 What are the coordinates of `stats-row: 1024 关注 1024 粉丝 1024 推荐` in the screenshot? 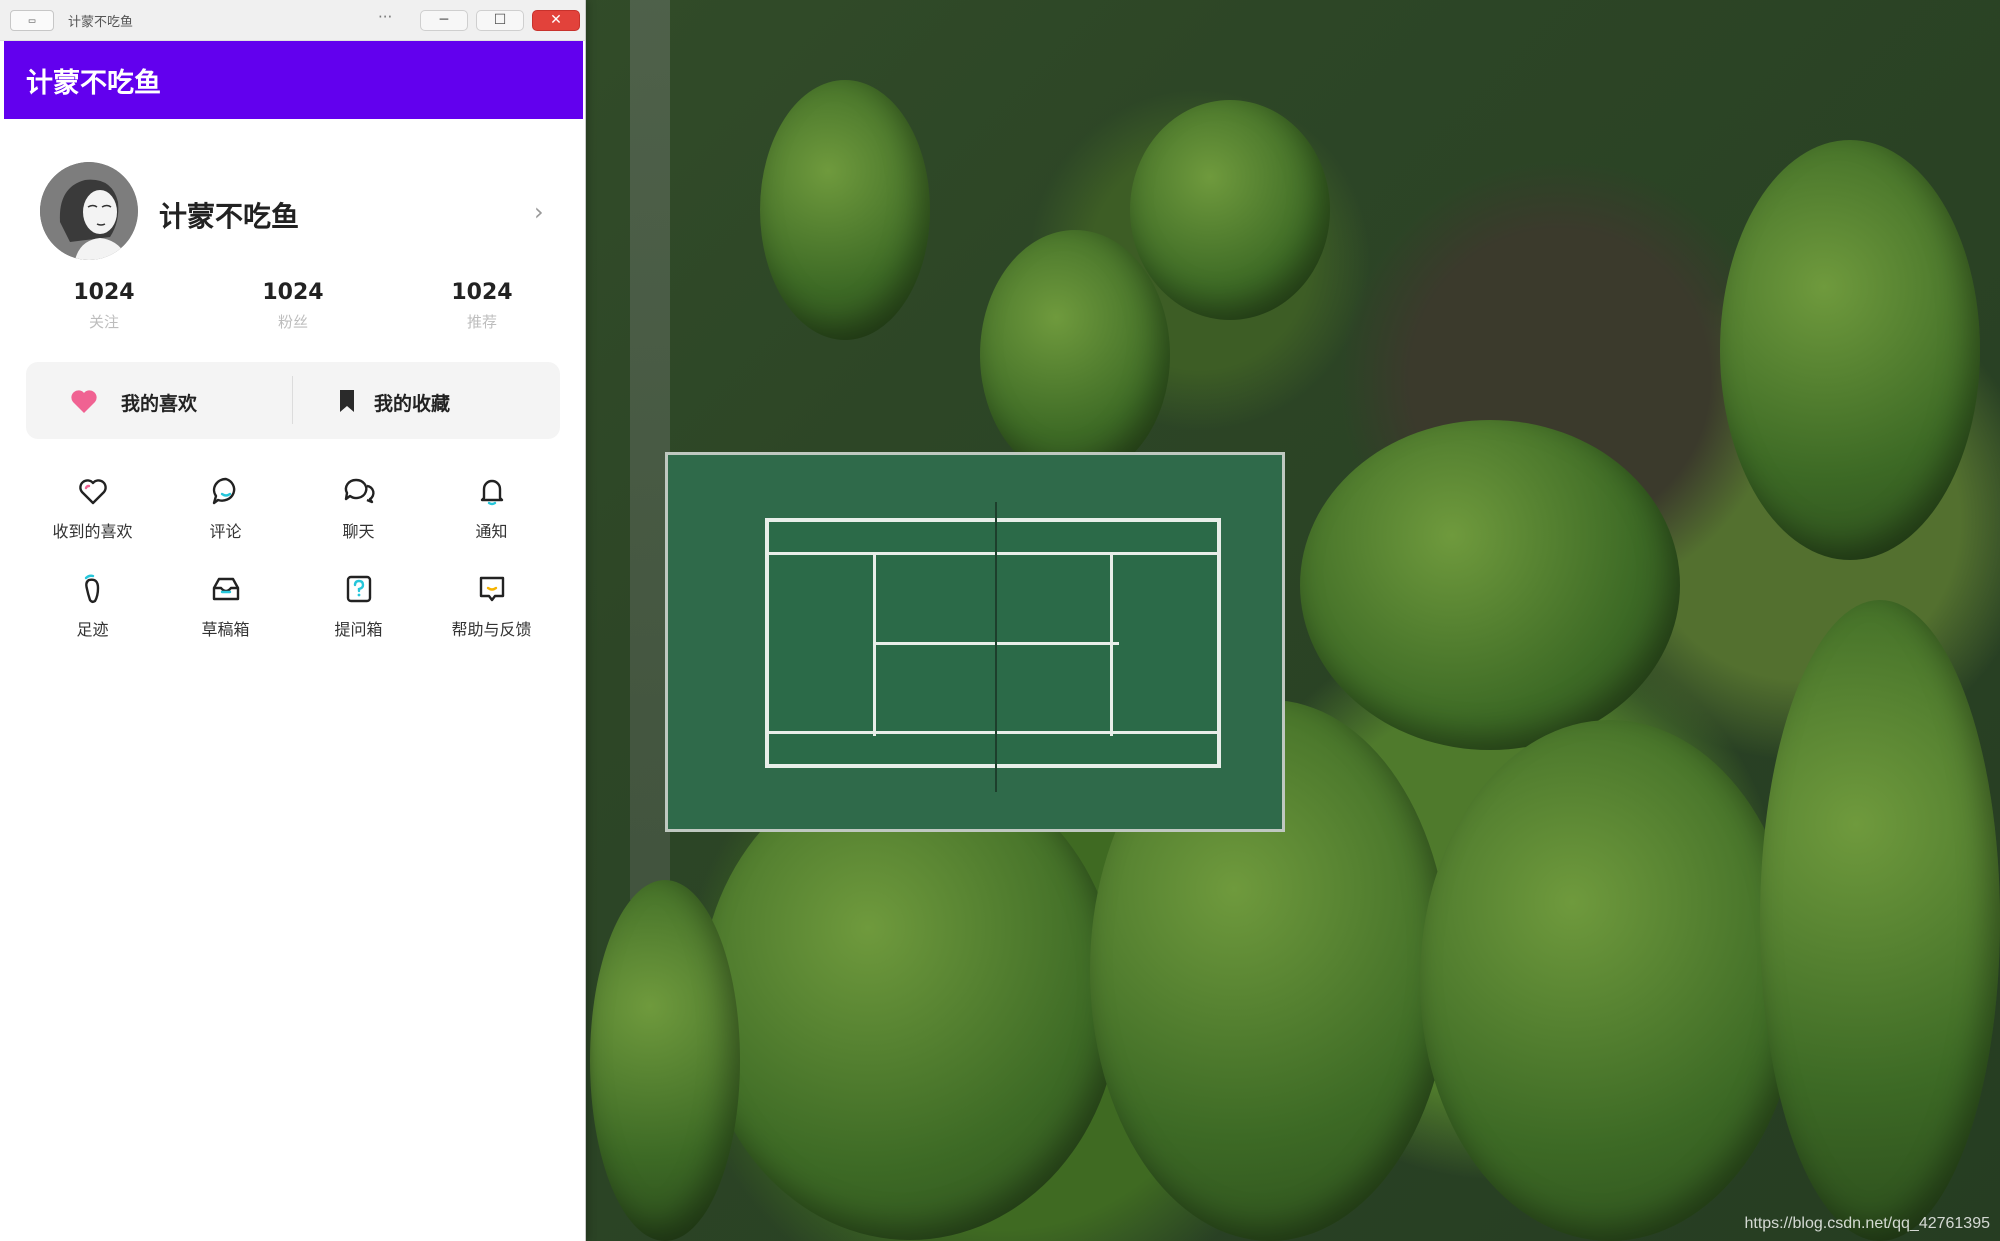 It's located at (293, 310).